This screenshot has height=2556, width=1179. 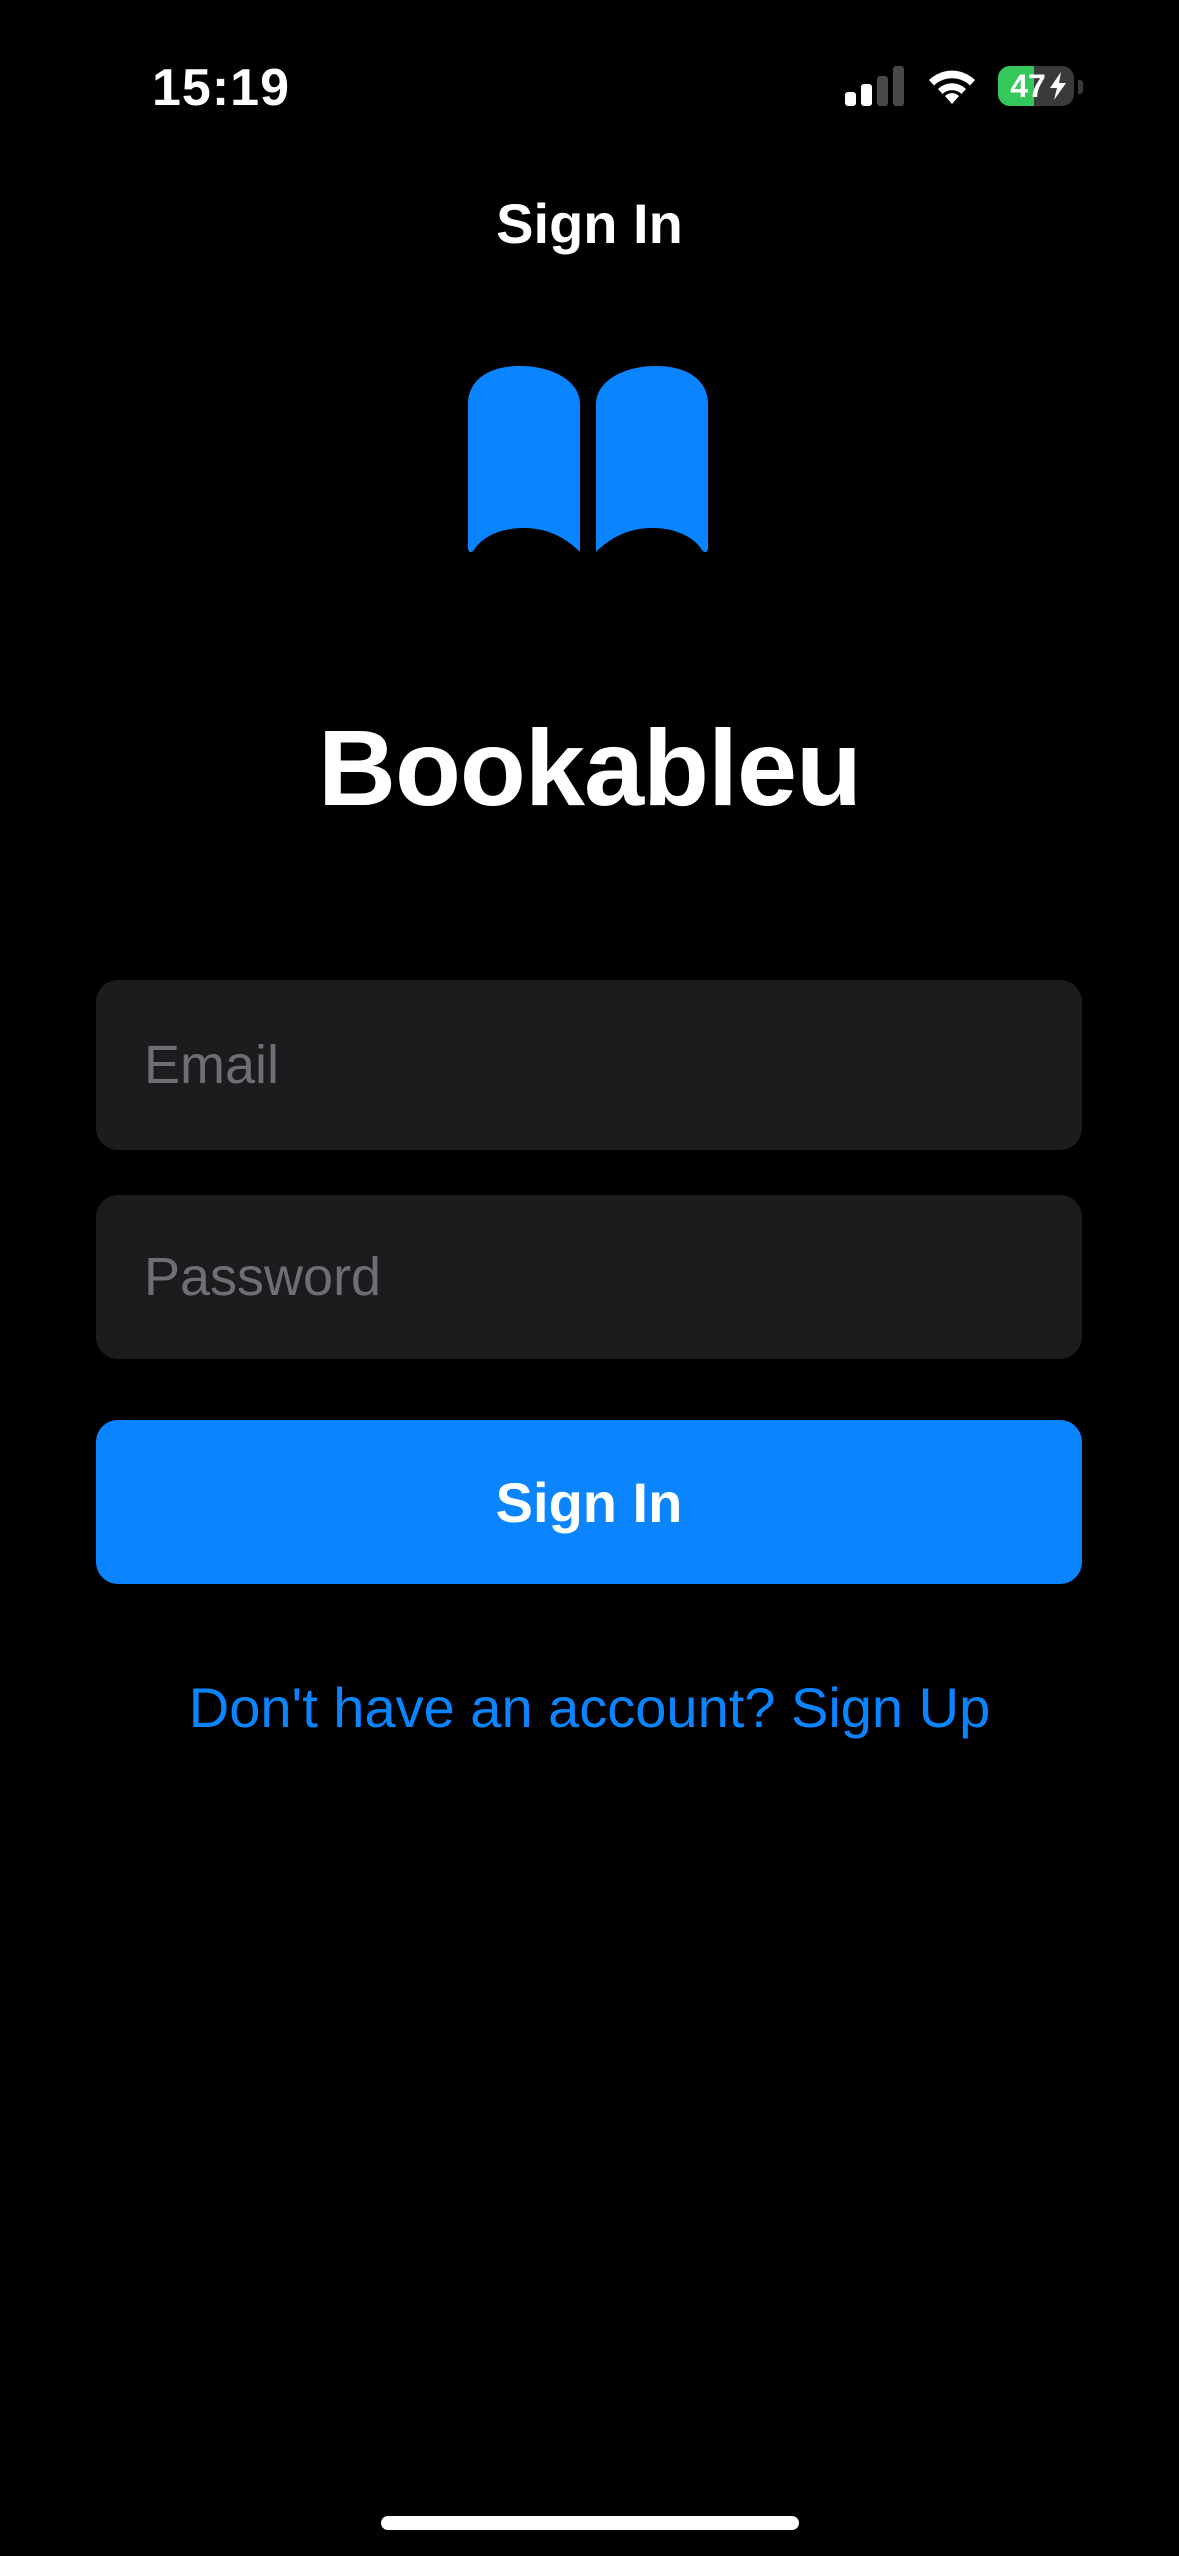 I want to click on sign-up-link: Don't have an account? Sign Up, so click(x=589, y=1708).